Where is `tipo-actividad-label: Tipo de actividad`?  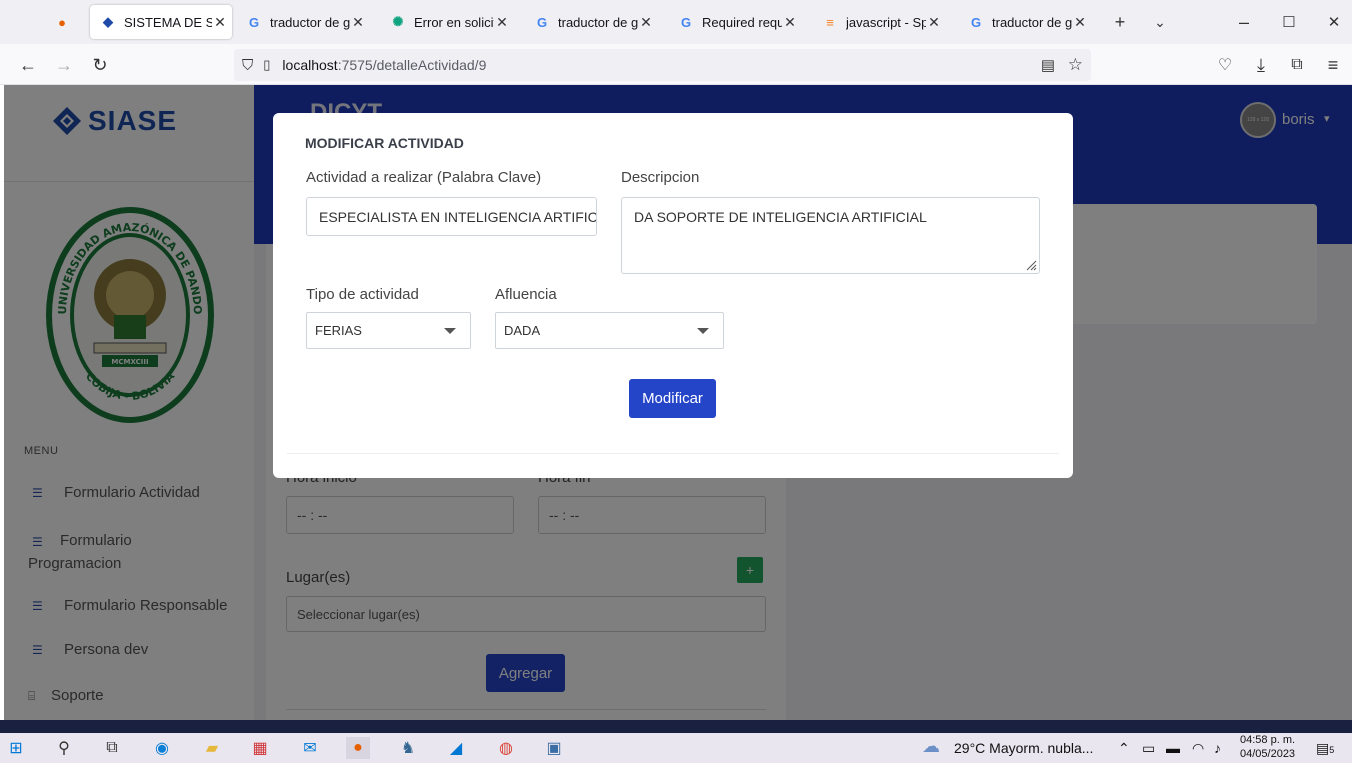 tipo-actividad-label: Tipo de actividad is located at coordinates (362, 294).